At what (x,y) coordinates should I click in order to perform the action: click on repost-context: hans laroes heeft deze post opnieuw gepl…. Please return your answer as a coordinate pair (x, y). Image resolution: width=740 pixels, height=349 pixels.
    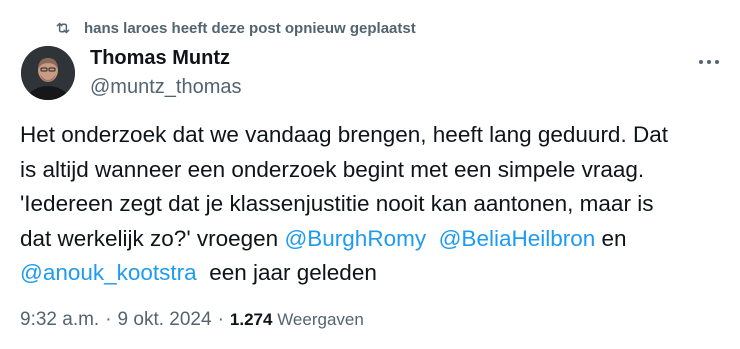
    Looking at the image, I should click on (234, 28).